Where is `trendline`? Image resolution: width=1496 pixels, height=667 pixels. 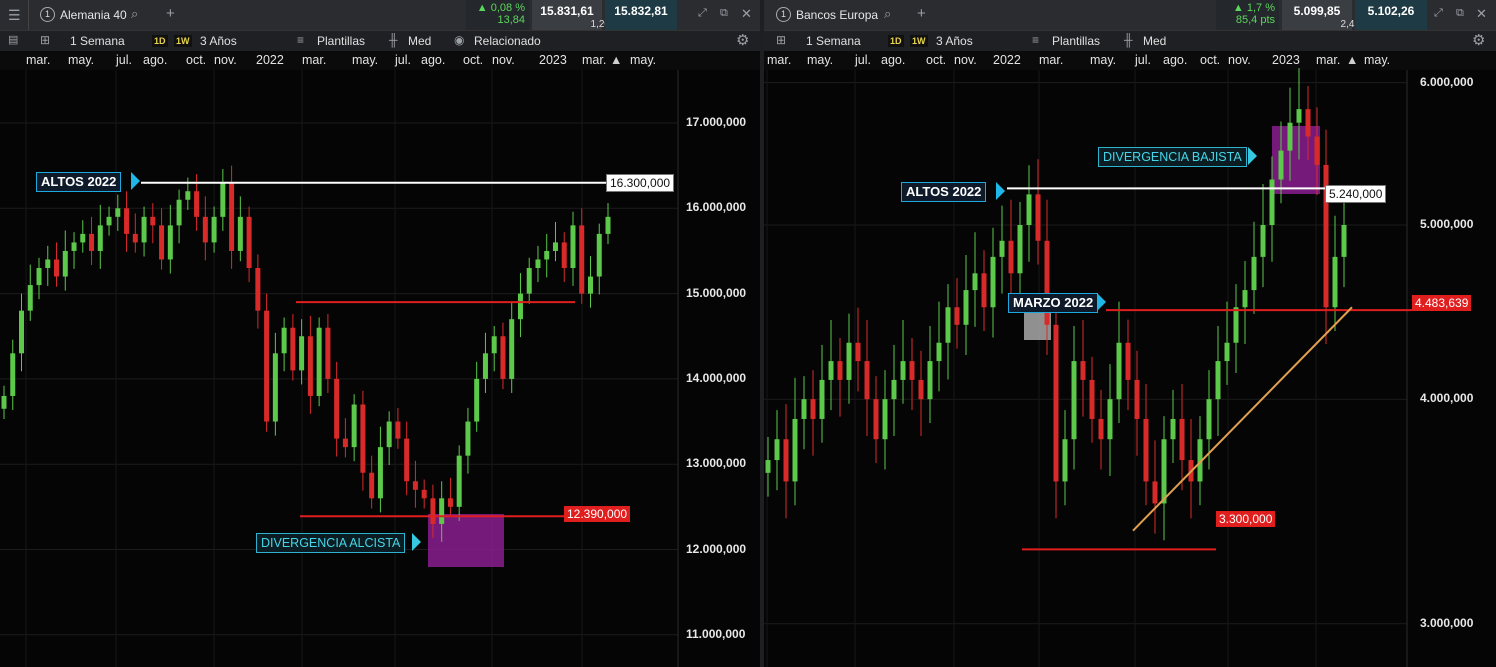 trendline is located at coordinates (1242, 419).